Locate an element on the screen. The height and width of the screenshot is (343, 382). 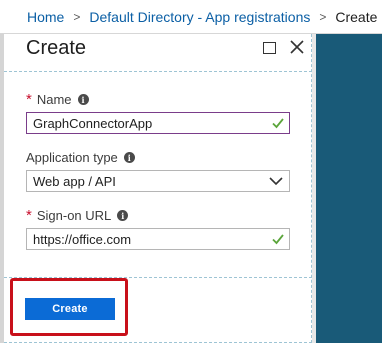
maximize-icon is located at coordinates (269, 48).